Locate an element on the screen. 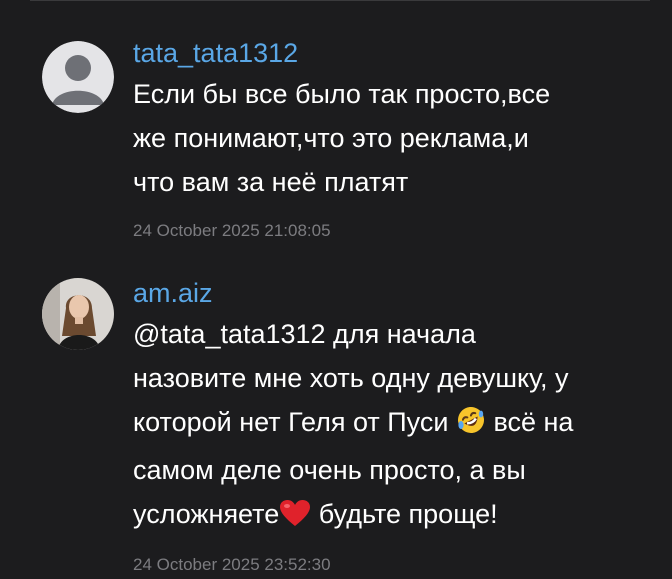 The width and height of the screenshot is (672, 579). comment-text-segment: всё на is located at coordinates (533, 422).